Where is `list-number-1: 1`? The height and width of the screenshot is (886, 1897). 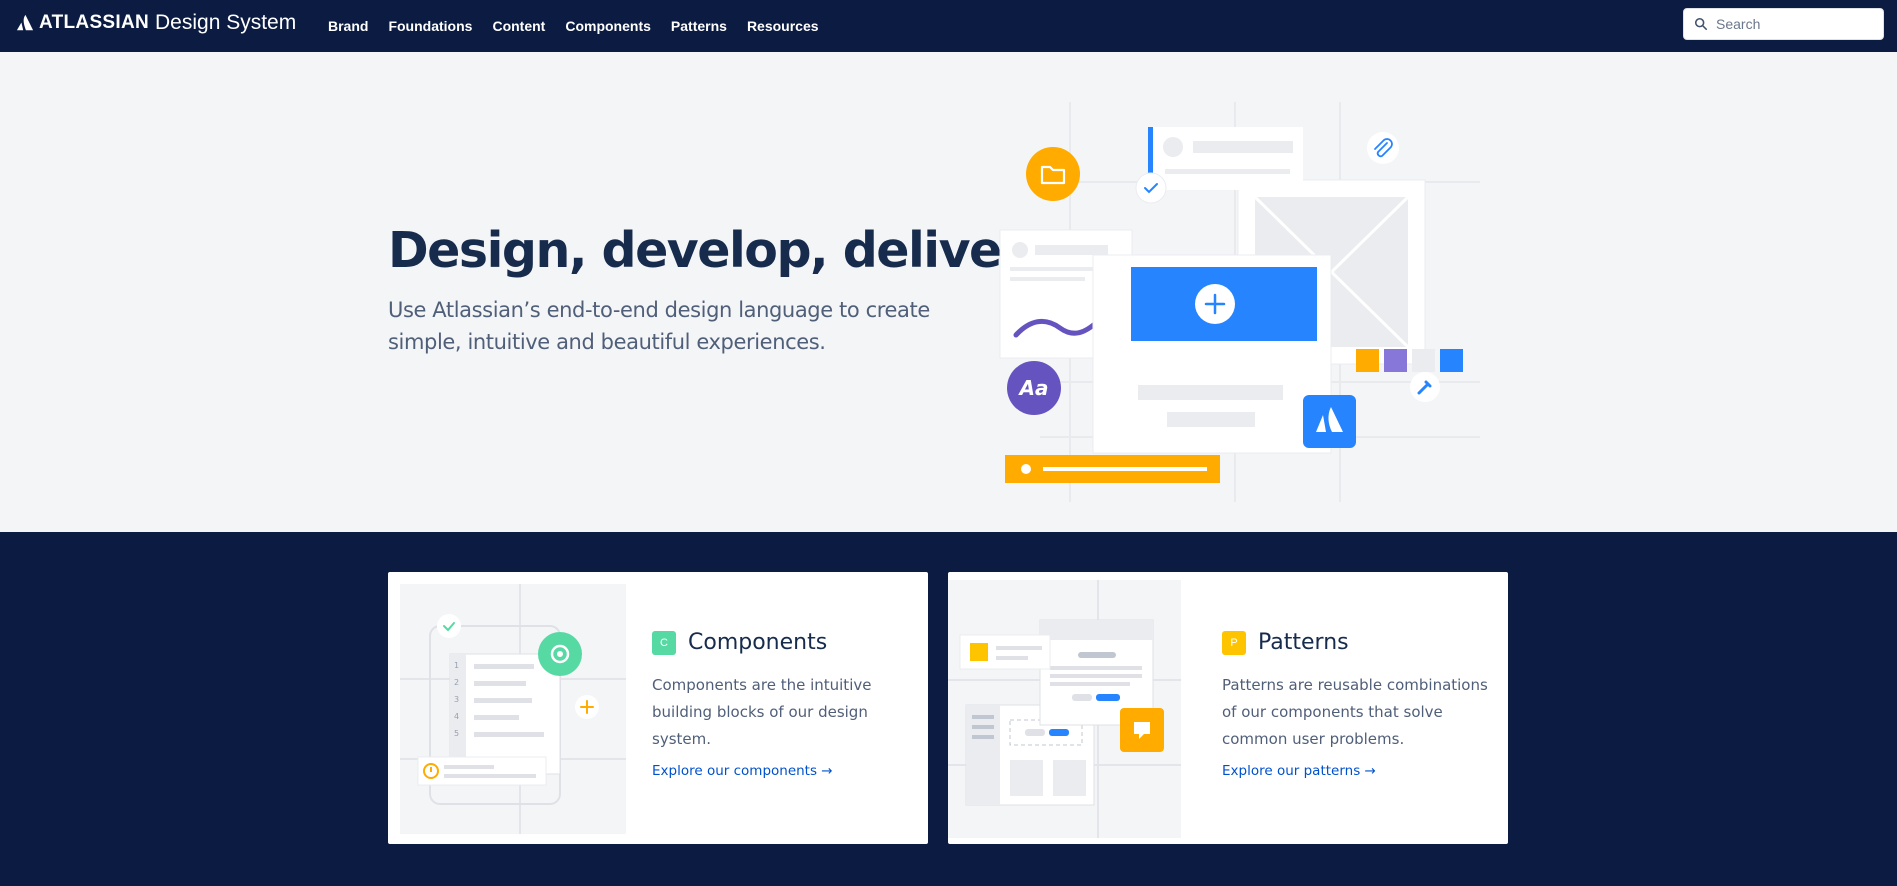
list-number-1: 1 is located at coordinates (456, 665).